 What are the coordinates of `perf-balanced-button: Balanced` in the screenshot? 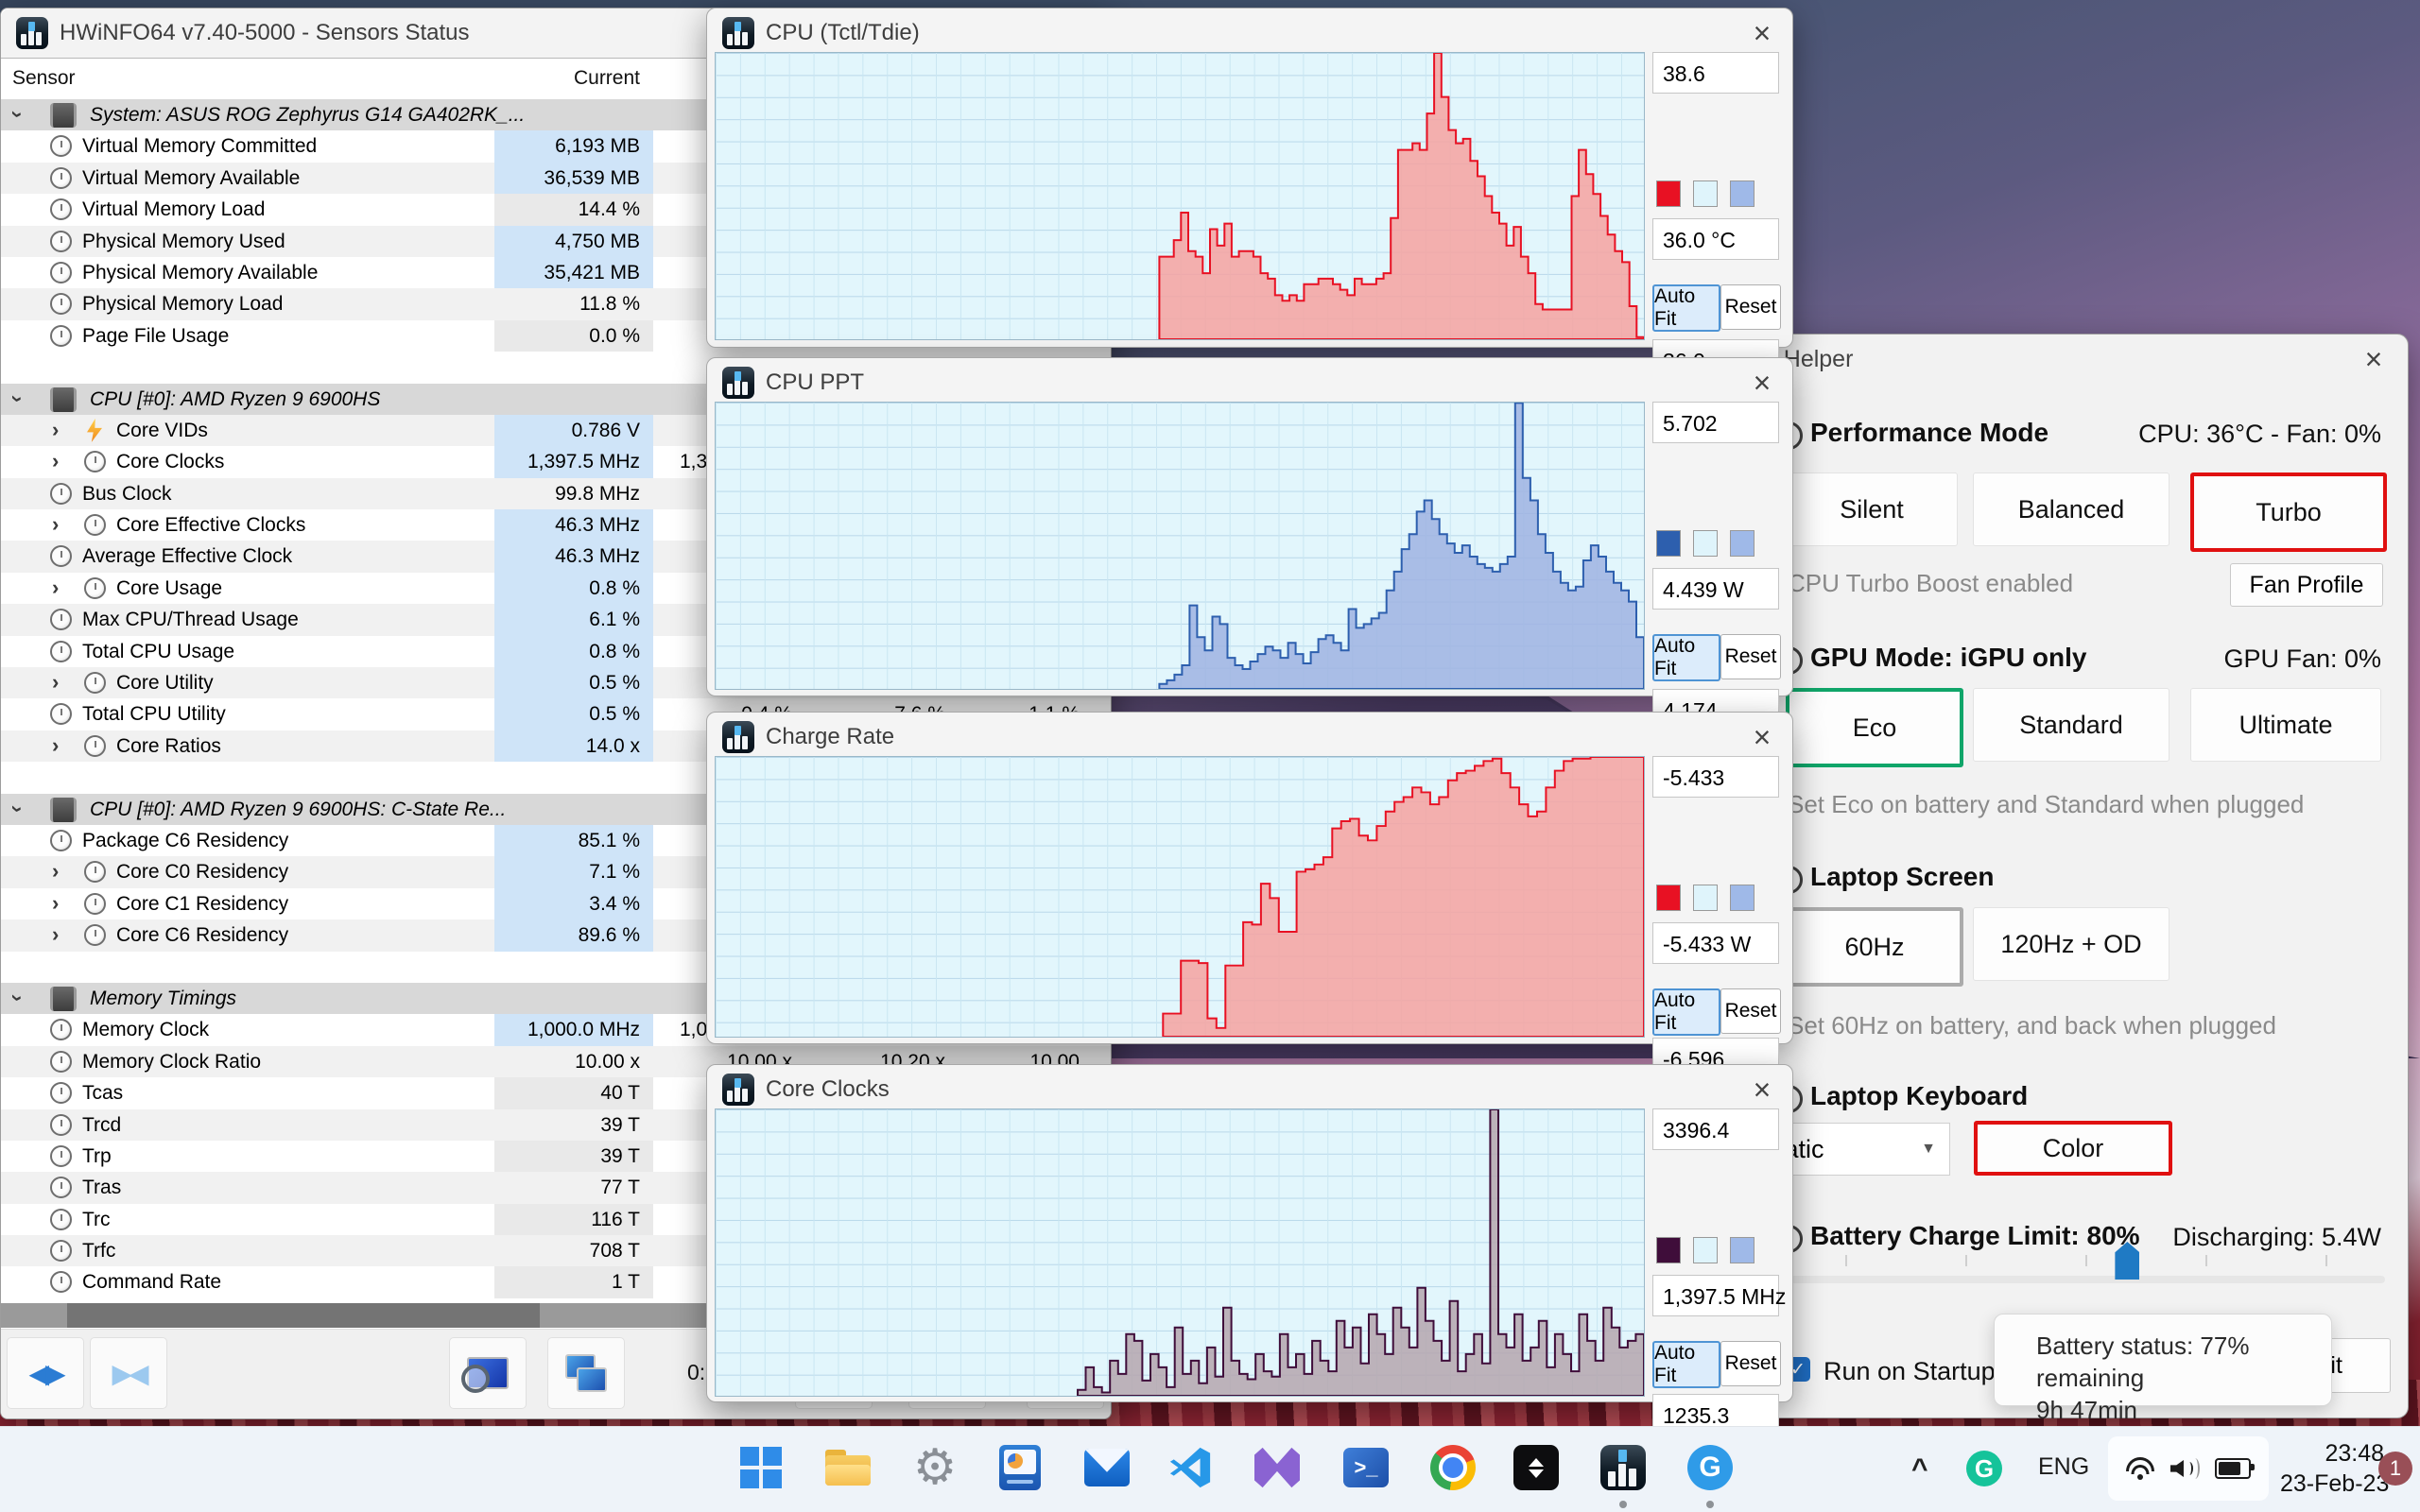 It's located at (2071, 509).